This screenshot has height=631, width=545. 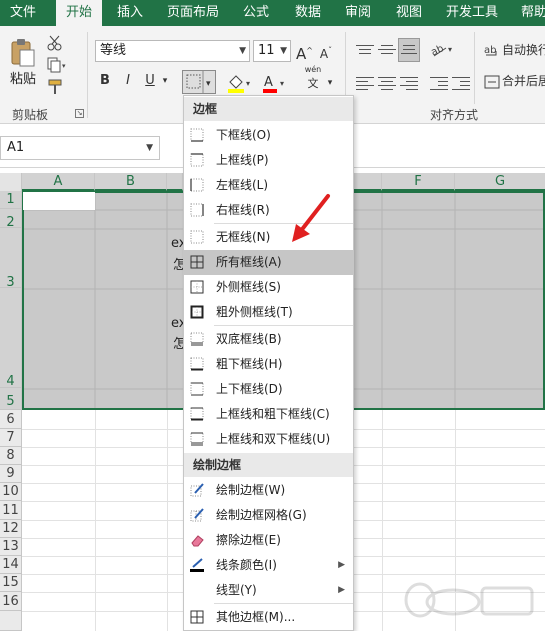 What do you see at coordinates (197, 237) in the screenshot?
I see `no-border-icon` at bounding box center [197, 237].